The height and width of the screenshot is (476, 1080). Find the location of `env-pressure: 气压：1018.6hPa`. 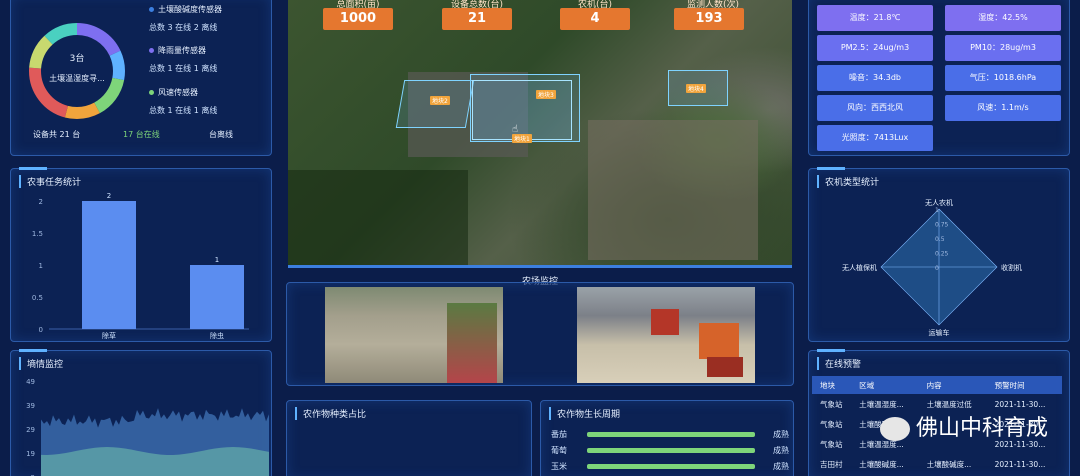

env-pressure: 气压：1018.6hPa is located at coordinates (1003, 78).